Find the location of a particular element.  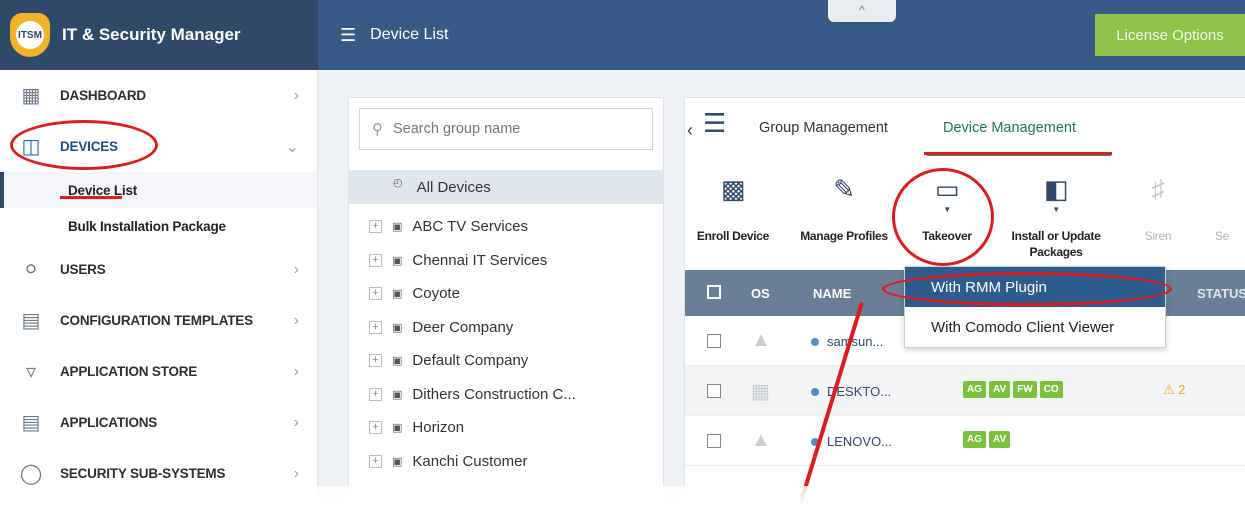

manage-profiles-button: ✎ Manage Profiles is located at coordinates (844, 208).